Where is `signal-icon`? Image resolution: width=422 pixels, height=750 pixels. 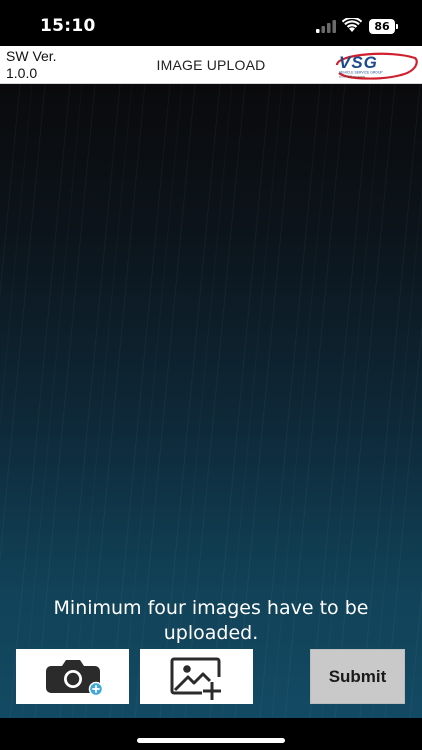 signal-icon is located at coordinates (326, 26).